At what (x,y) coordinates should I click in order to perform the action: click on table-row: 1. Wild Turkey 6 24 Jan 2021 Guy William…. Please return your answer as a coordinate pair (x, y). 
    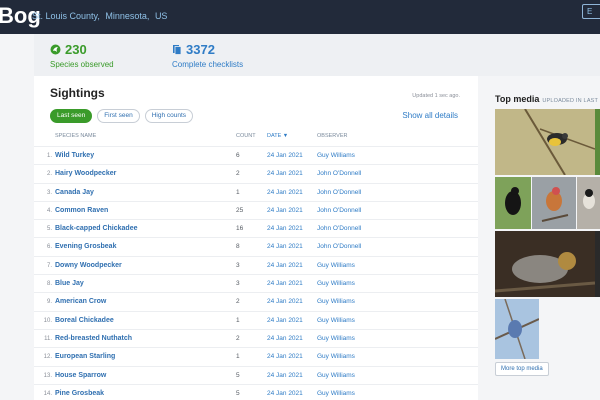
    Looking at the image, I should click on (256, 155).